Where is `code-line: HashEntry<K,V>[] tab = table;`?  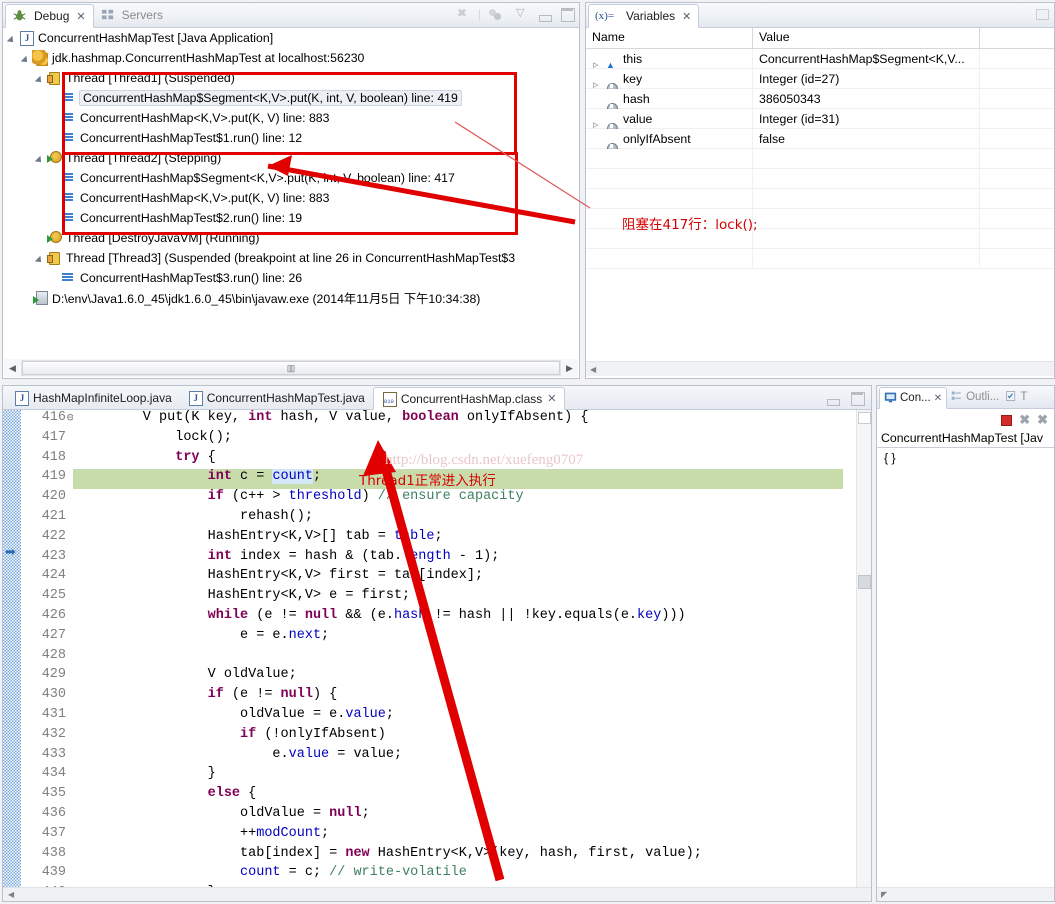
code-line: HashEntry<K,V>[] tab = table; is located at coordinates (458, 539).